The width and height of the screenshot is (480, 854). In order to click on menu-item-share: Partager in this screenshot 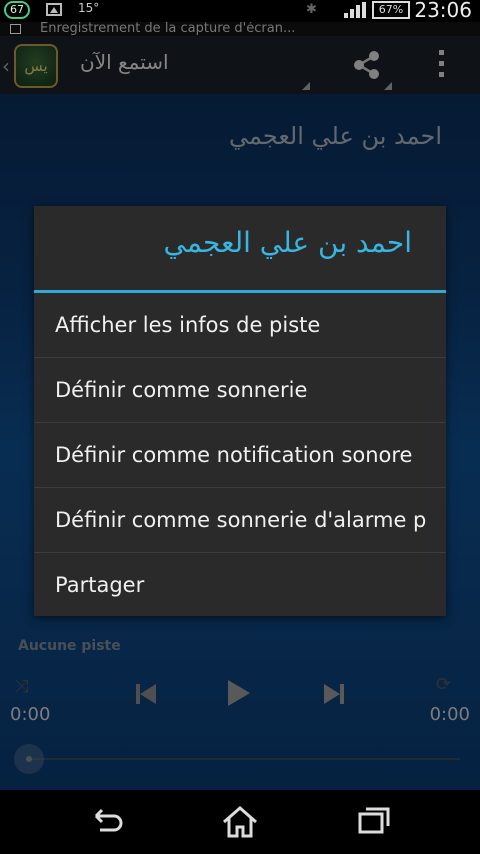, I will do `click(240, 585)`.